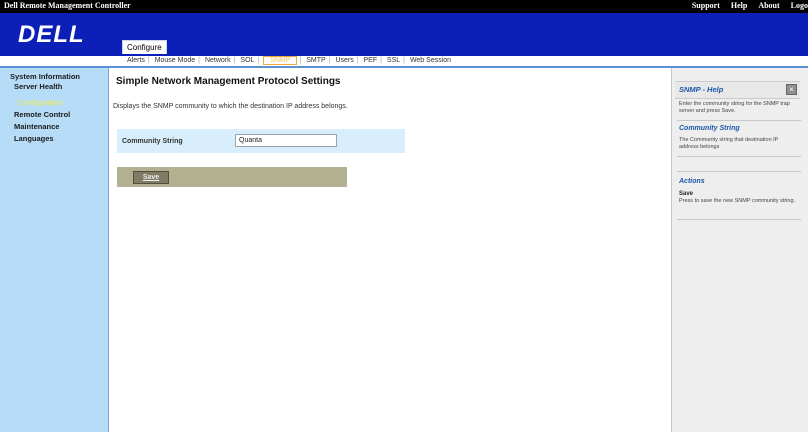 This screenshot has height=432, width=808. What do you see at coordinates (67, 5) in the screenshot?
I see `app-title: Dell Remote Management Controller` at bounding box center [67, 5].